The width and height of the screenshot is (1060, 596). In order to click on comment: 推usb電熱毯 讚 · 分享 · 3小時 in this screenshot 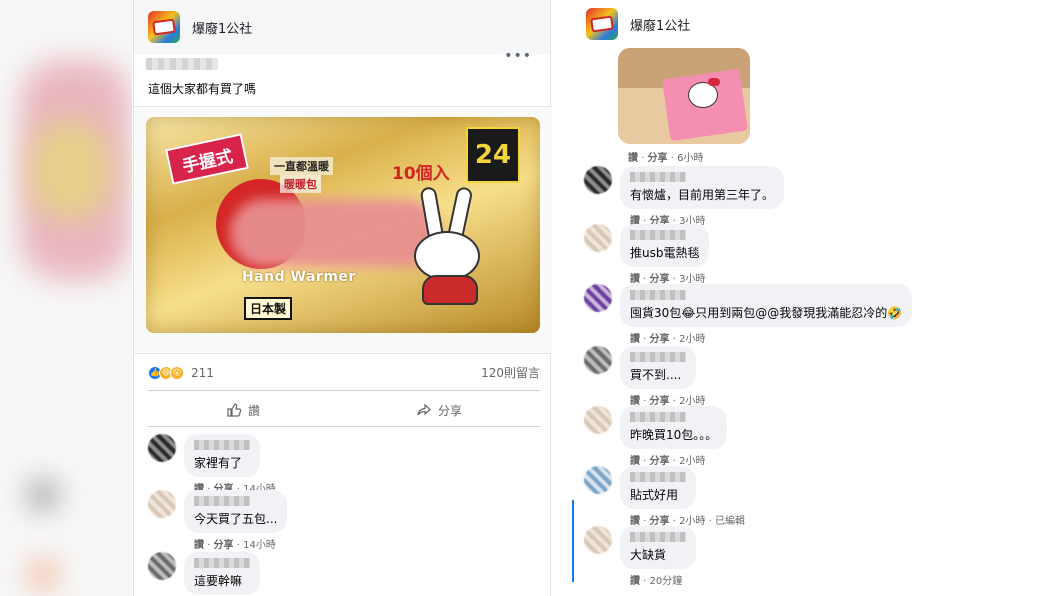, I will do `click(647, 254)`.